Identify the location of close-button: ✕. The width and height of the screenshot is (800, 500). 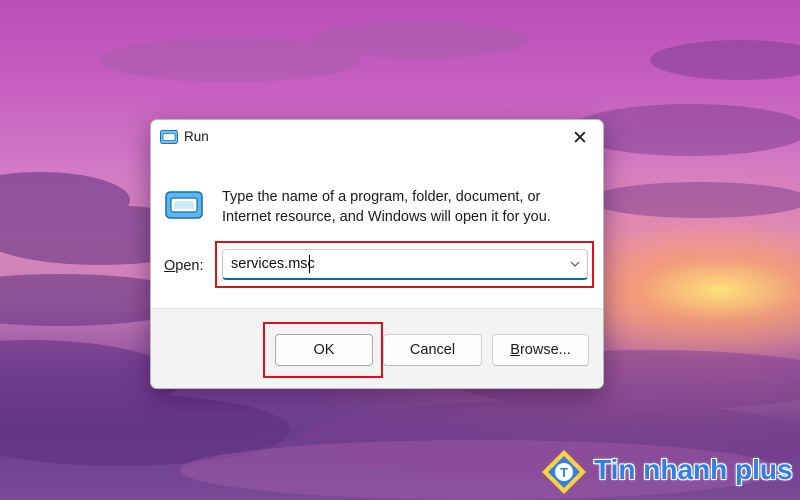
(580, 138).